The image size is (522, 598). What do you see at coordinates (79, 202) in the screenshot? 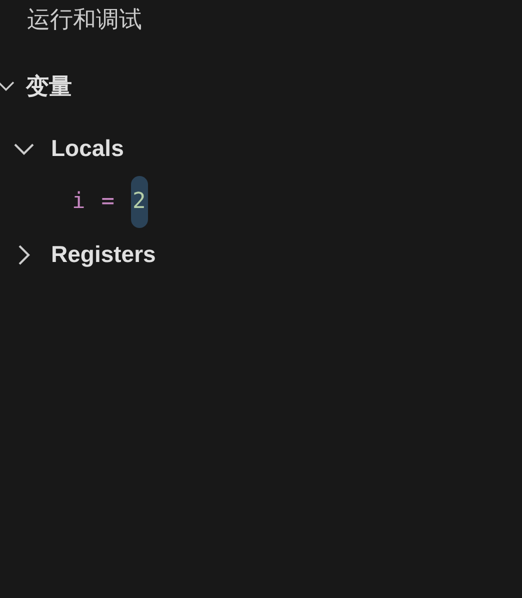
I see `variable-name: i` at bounding box center [79, 202].